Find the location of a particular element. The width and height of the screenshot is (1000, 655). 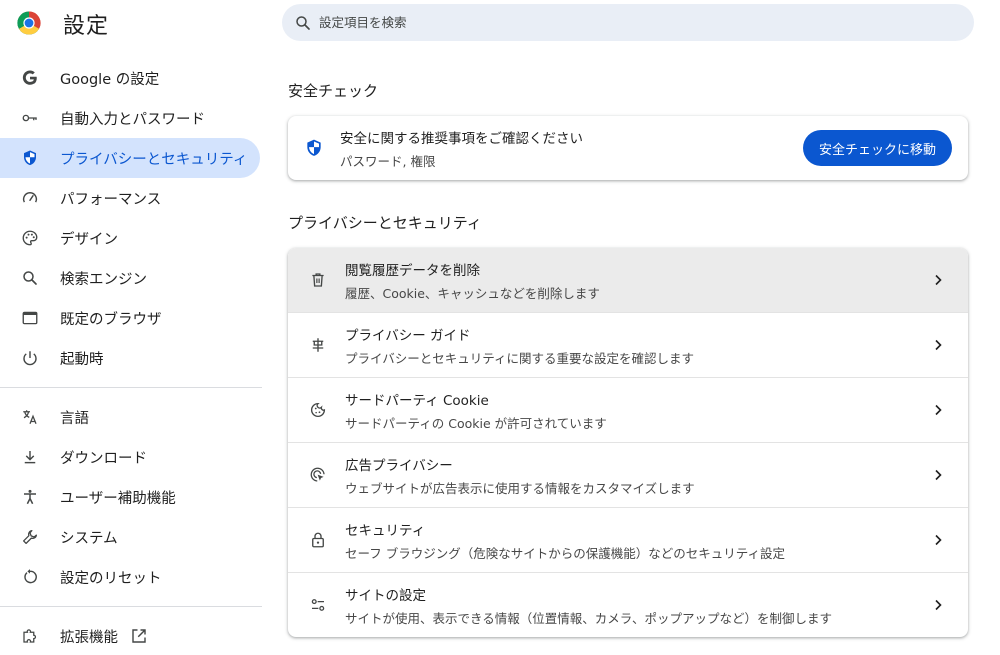

reset-icon is located at coordinates (30, 577).